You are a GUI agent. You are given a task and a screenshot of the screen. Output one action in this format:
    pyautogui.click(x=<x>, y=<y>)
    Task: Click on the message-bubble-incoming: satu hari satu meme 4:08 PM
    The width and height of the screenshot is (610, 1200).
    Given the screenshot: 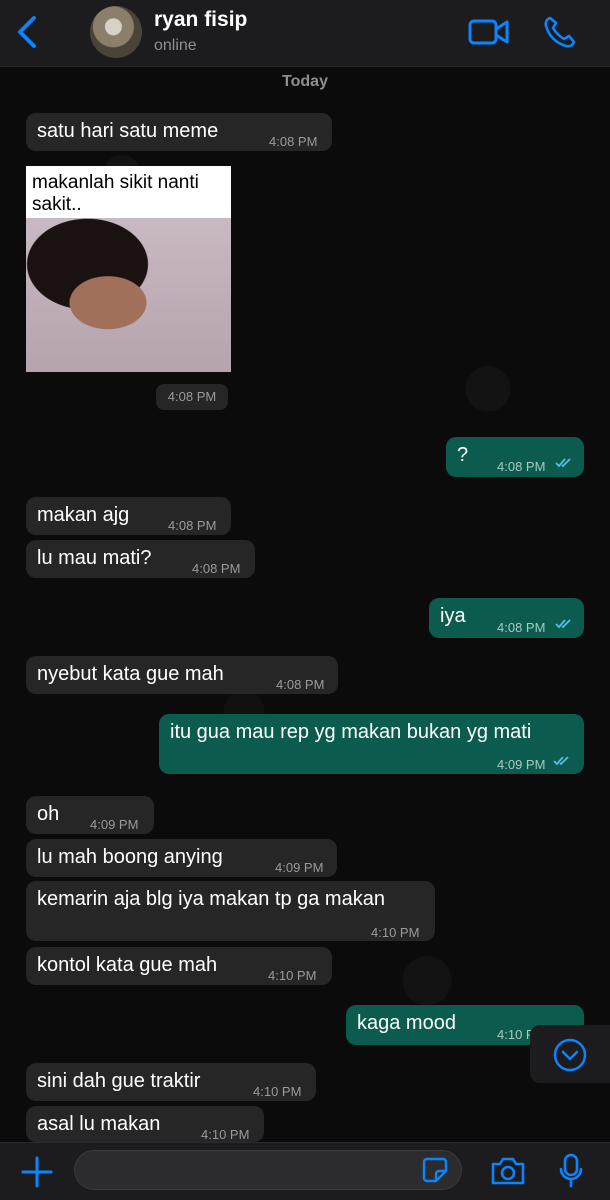 What is the action you would take?
    pyautogui.click(x=179, y=132)
    